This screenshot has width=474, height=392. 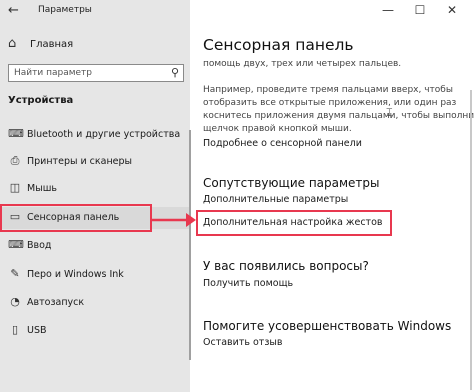 I want to click on gesture-link-highlight-box, so click(x=294, y=223).